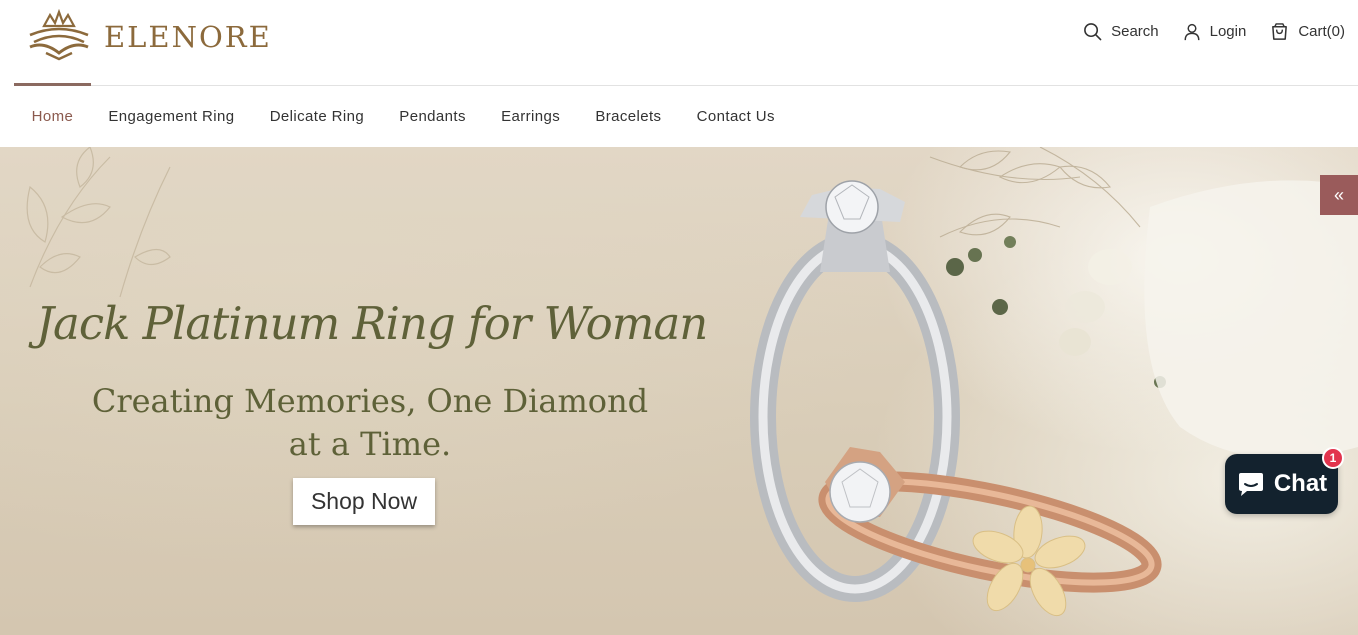  Describe the element at coordinates (188, 37) in the screenshot. I see `brand-name: ELENORE` at that location.